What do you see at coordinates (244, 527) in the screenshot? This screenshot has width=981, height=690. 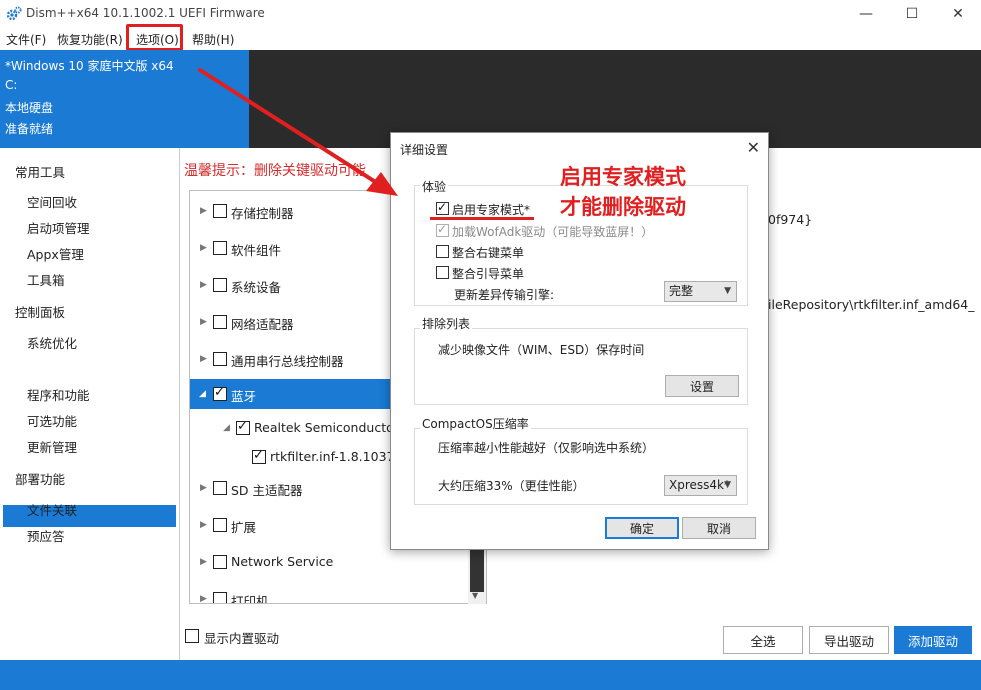 I see `tree-label: 扩展` at bounding box center [244, 527].